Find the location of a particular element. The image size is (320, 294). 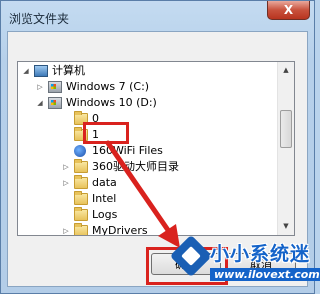

watermark-logo-icon is located at coordinates (191, 256).